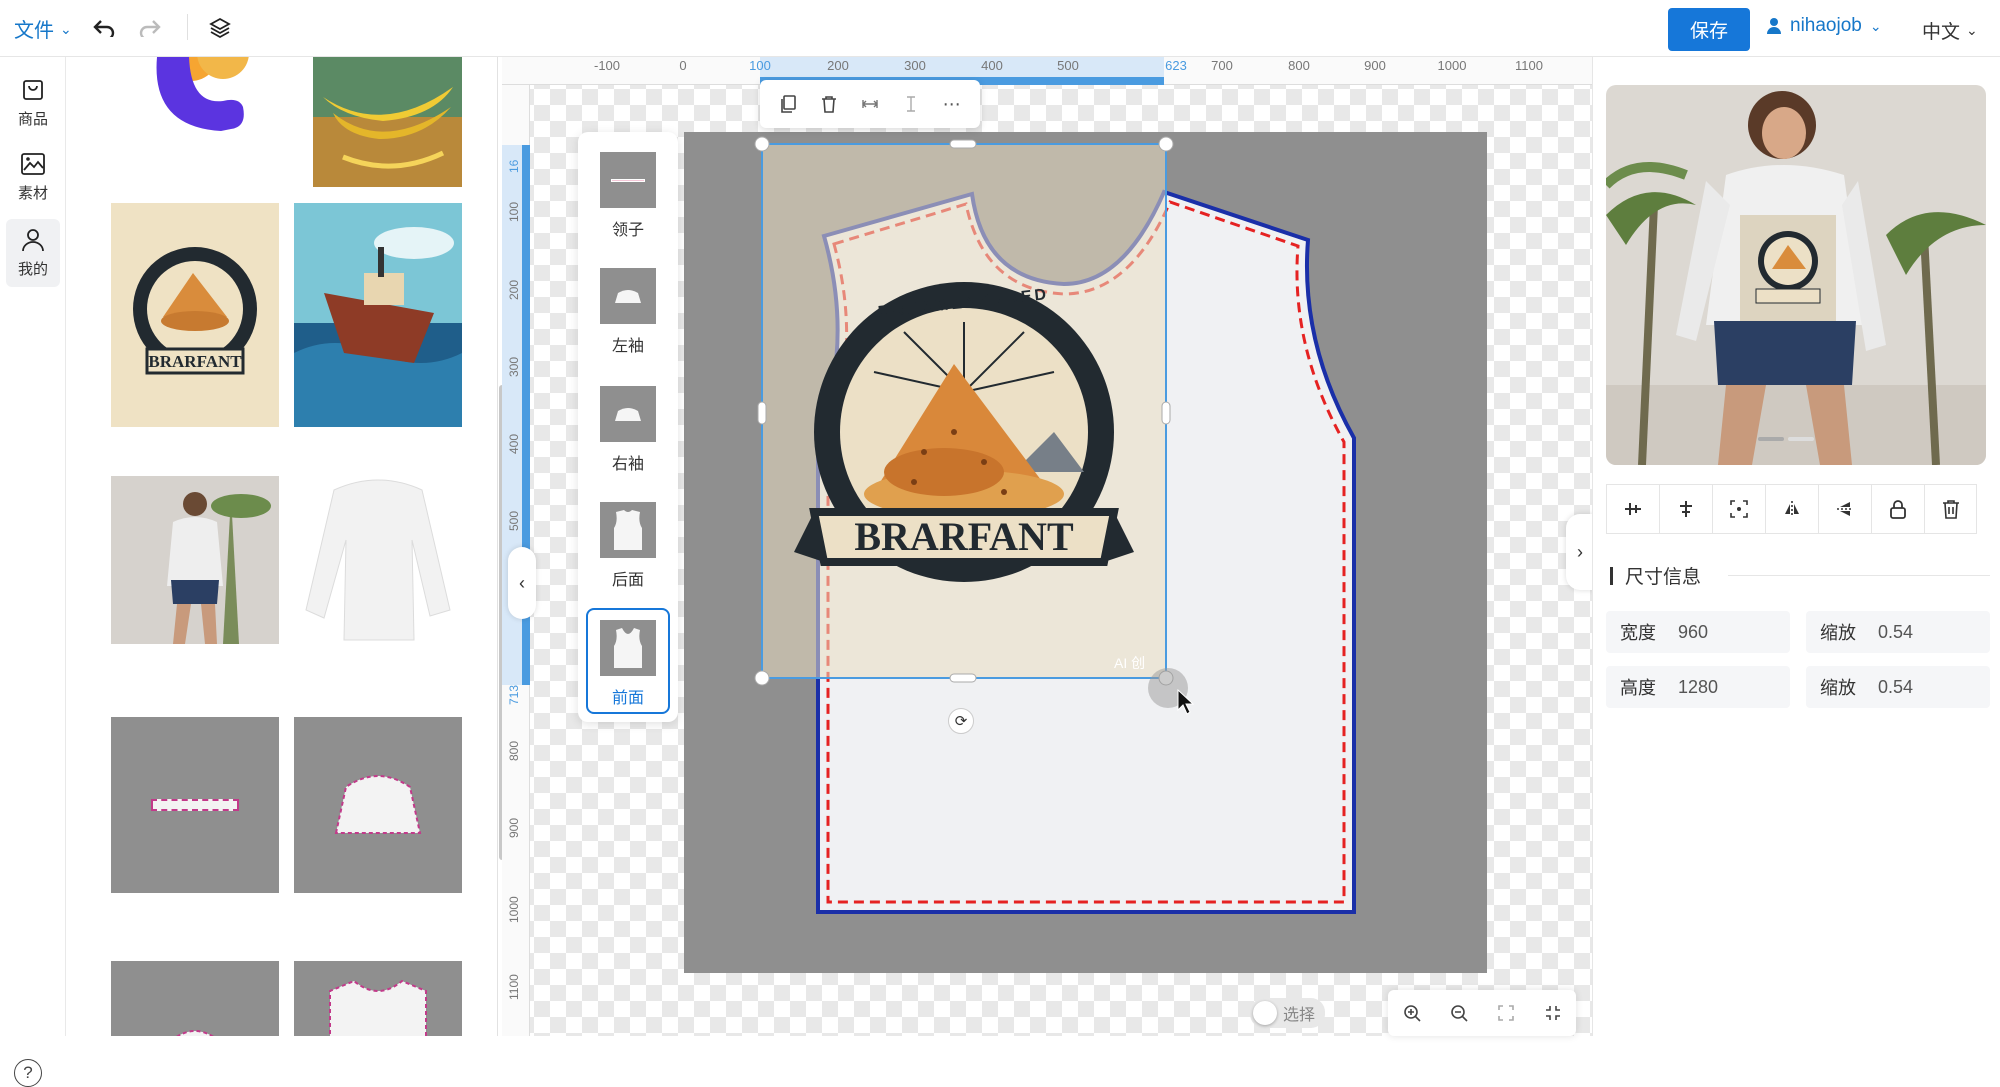 The width and height of the screenshot is (2000, 1087). Describe the element at coordinates (378, 998) in the screenshot. I see `asset-thumb-body` at that location.